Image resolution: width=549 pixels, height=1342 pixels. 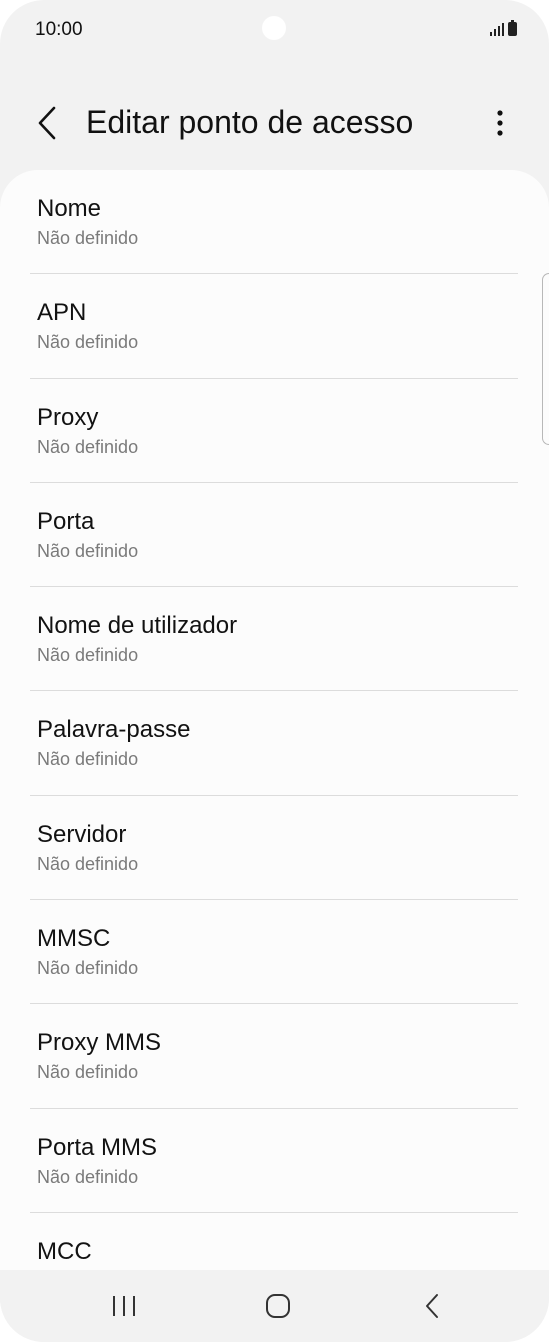 I want to click on setting-item-proxy: Proxy Não definido, so click(x=274, y=431).